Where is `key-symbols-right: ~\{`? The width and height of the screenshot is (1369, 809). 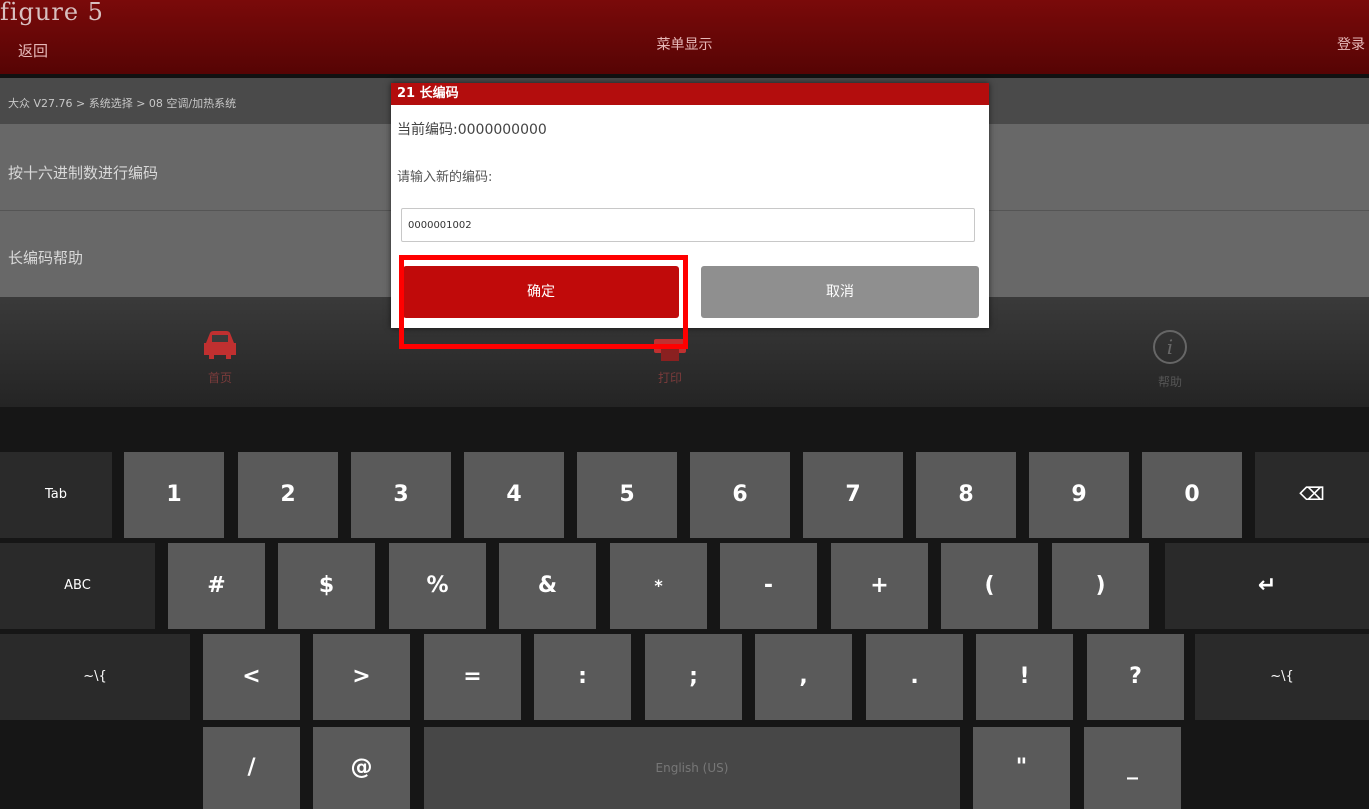 key-symbols-right: ~\{ is located at coordinates (1282, 677).